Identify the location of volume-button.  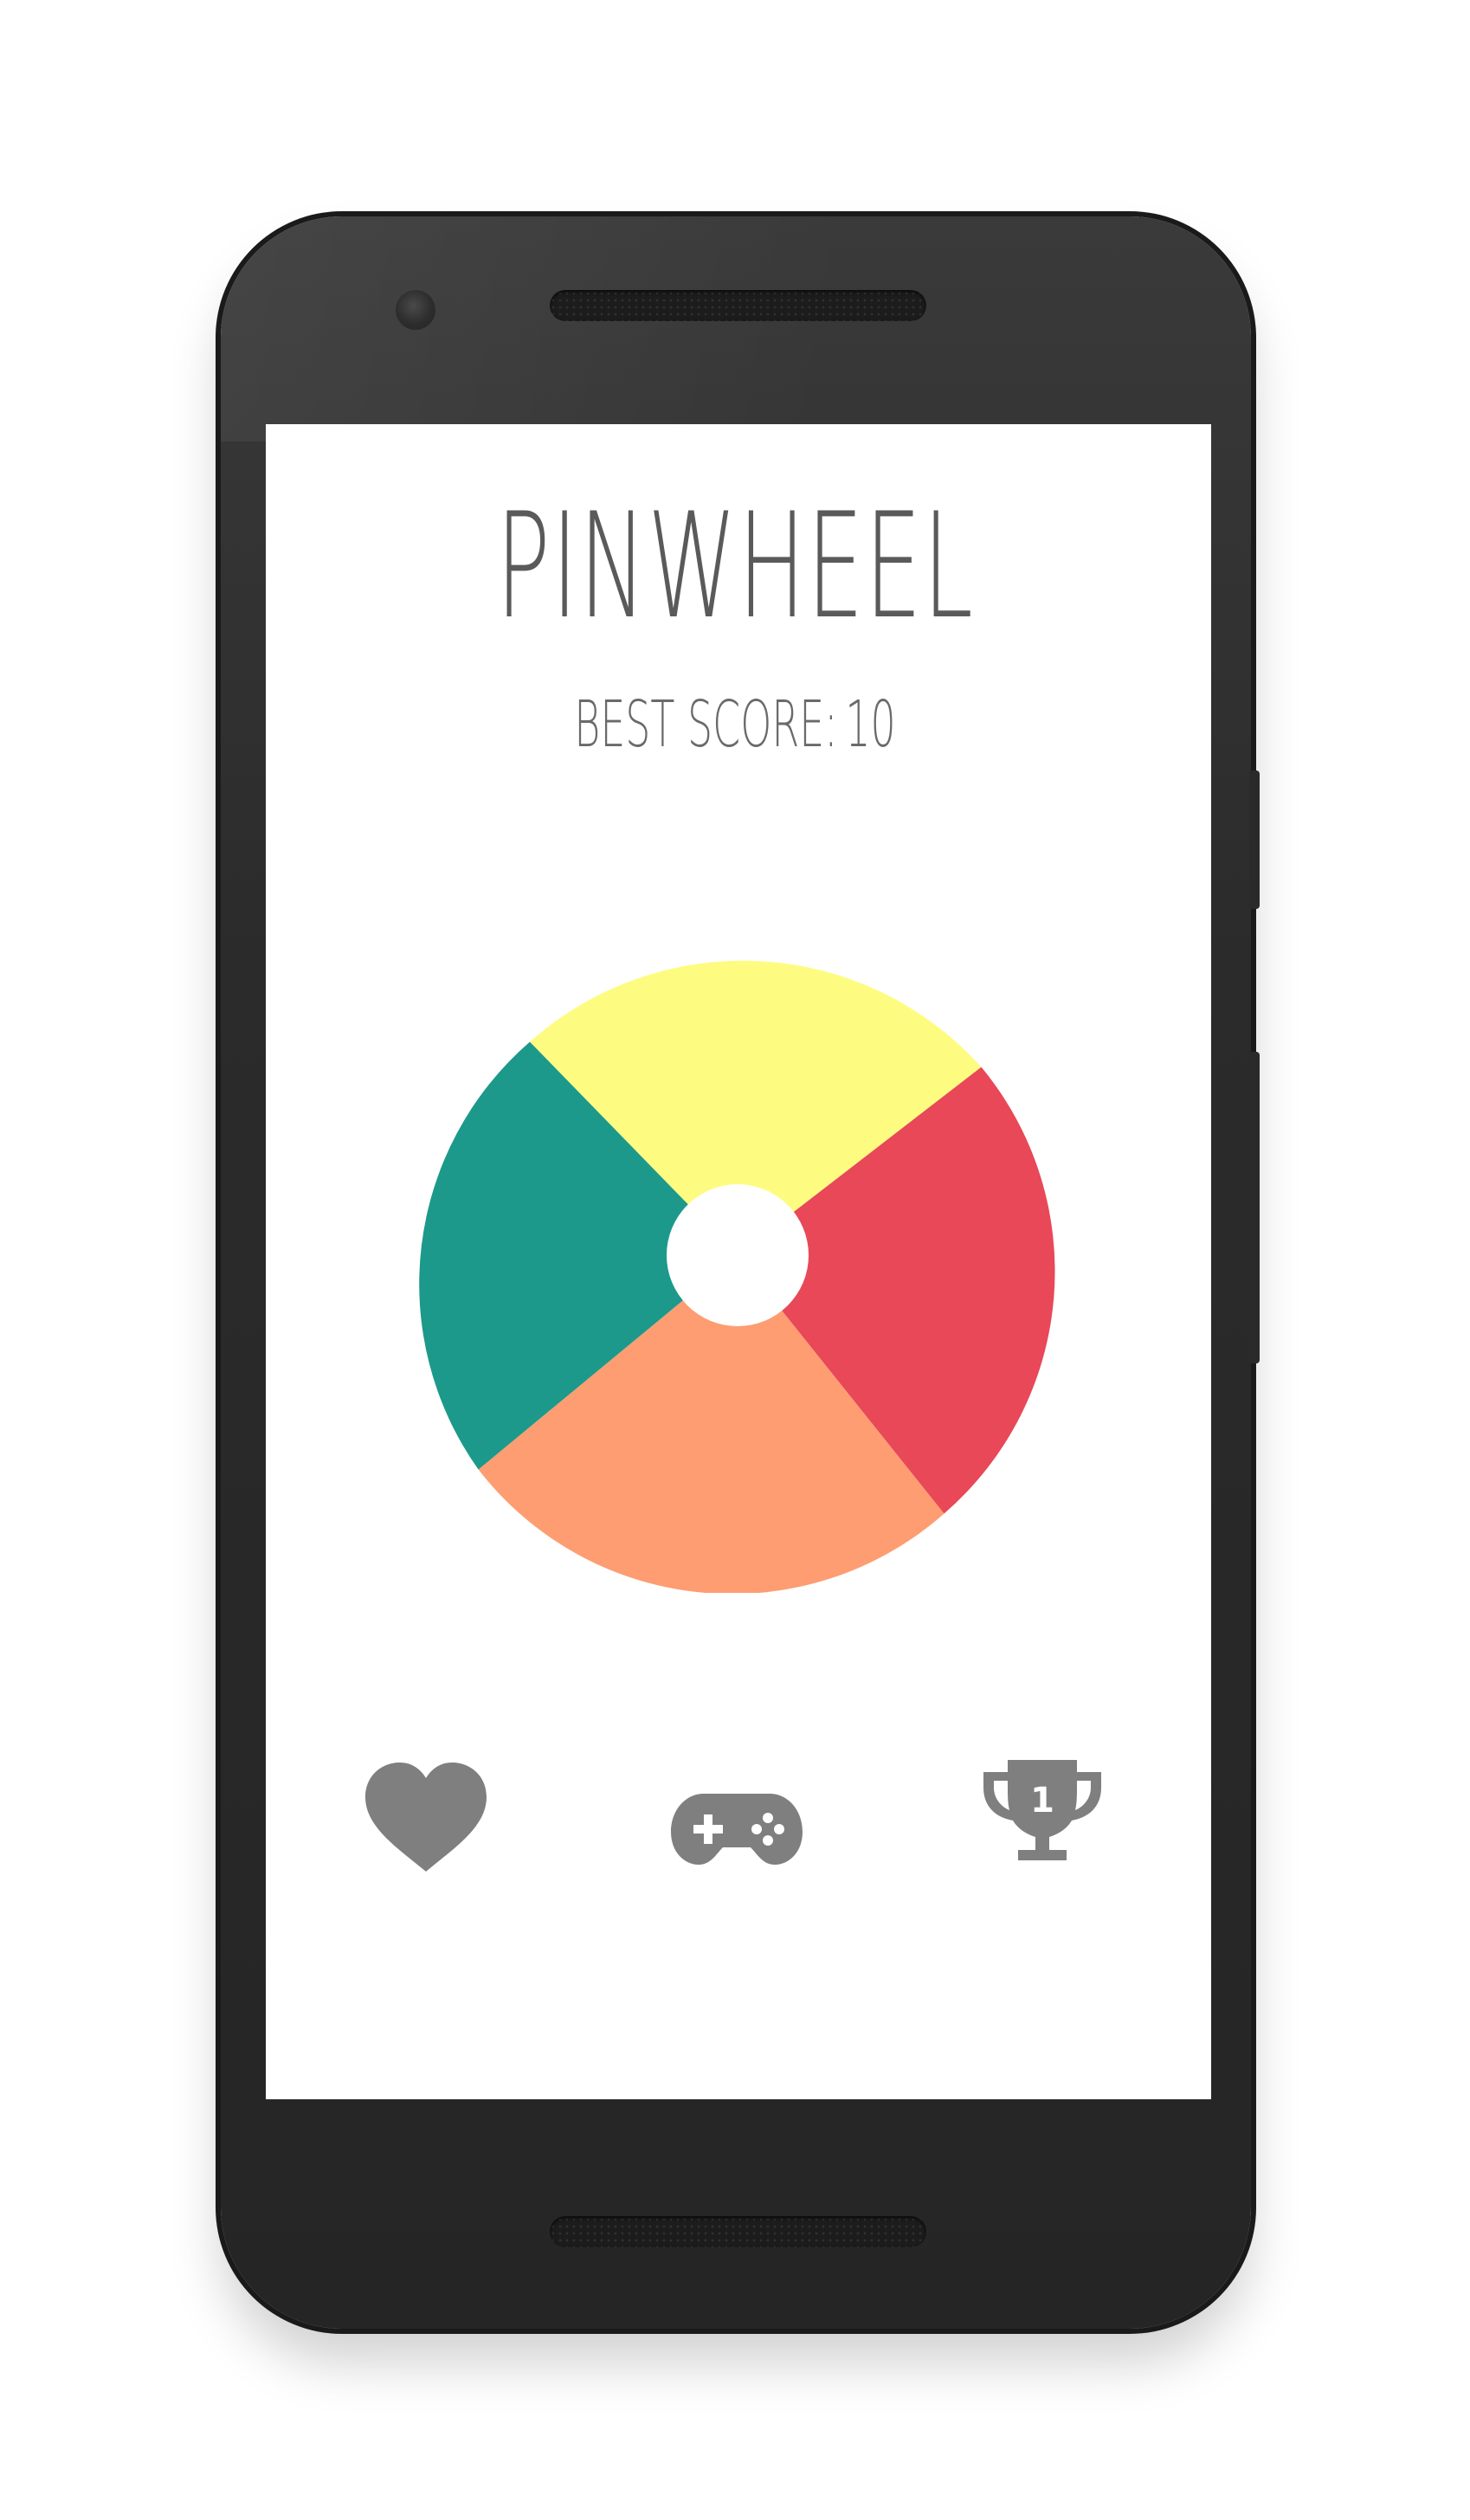
(1254, 1207).